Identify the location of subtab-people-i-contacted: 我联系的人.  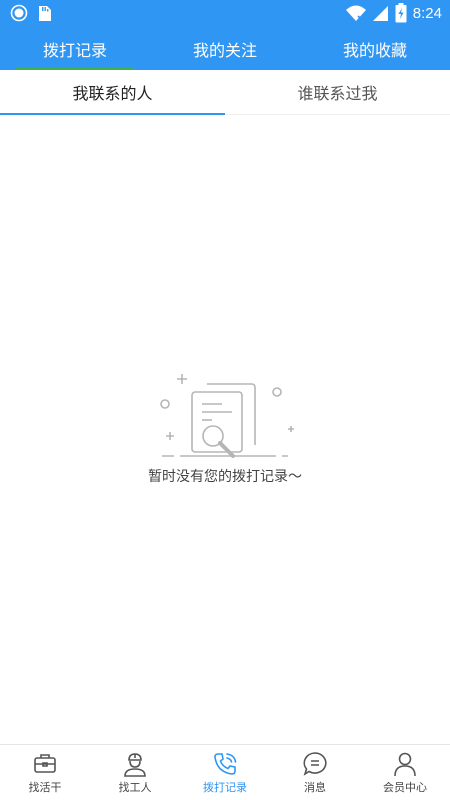
(112, 92).